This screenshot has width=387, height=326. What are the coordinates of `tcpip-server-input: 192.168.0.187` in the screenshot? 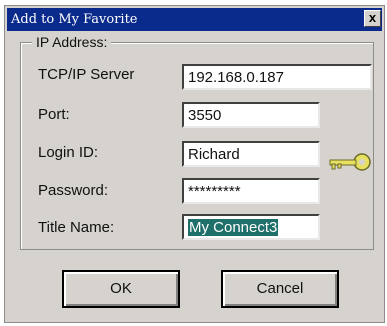 It's located at (277, 77).